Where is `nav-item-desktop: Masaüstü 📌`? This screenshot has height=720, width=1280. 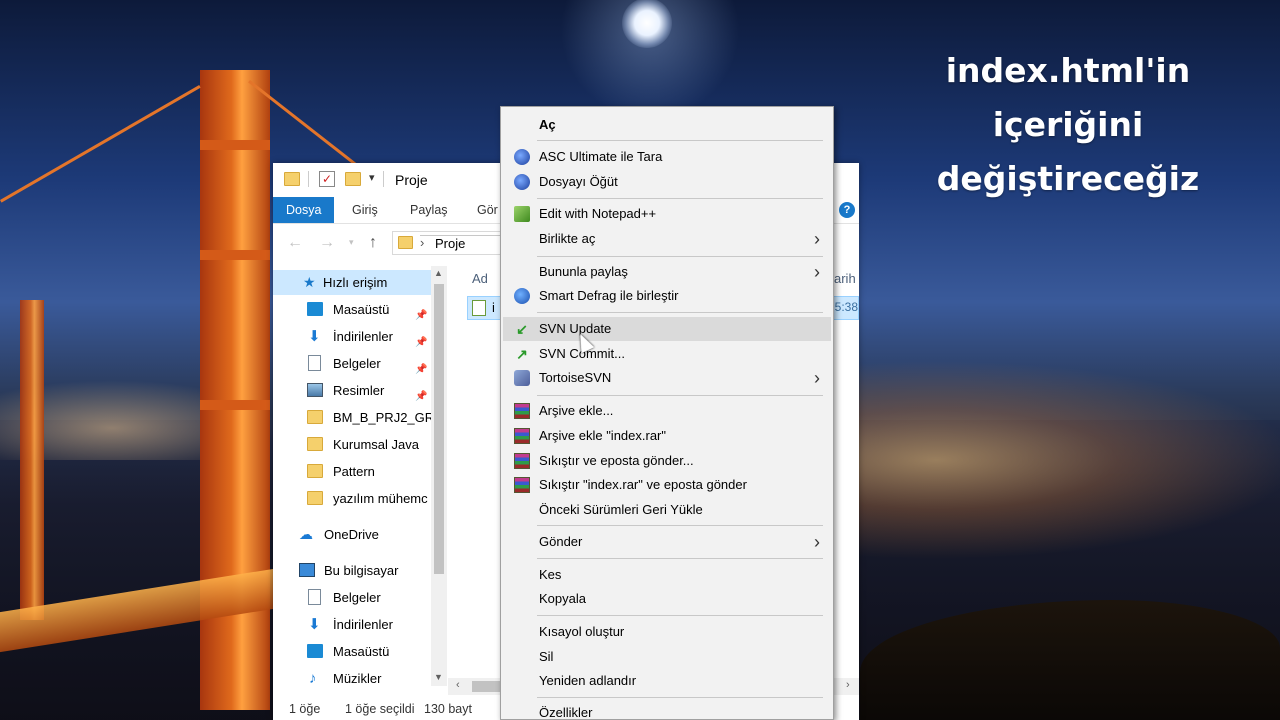
nav-item-desktop: Masaüstü 📌 is located at coordinates (368, 309).